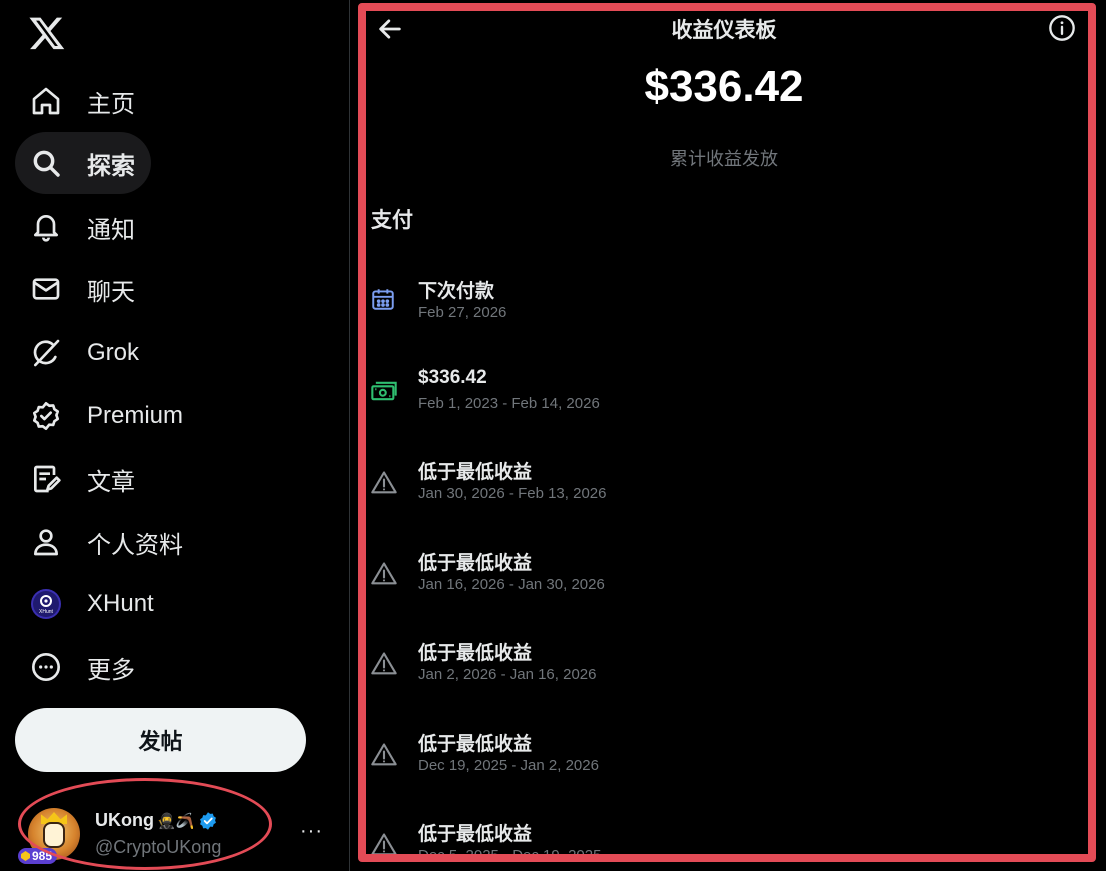 Image resolution: width=1106 pixels, height=871 pixels. I want to click on payment-row-date: Feb 27, 2026, so click(462, 312).